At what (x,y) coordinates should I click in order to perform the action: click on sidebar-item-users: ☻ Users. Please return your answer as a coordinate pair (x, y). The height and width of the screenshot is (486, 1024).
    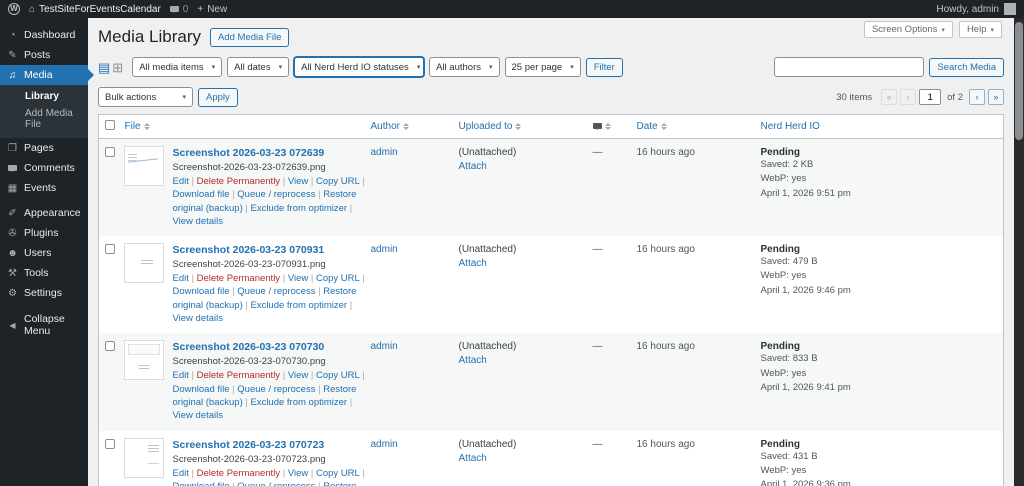
    Looking at the image, I should click on (44, 253).